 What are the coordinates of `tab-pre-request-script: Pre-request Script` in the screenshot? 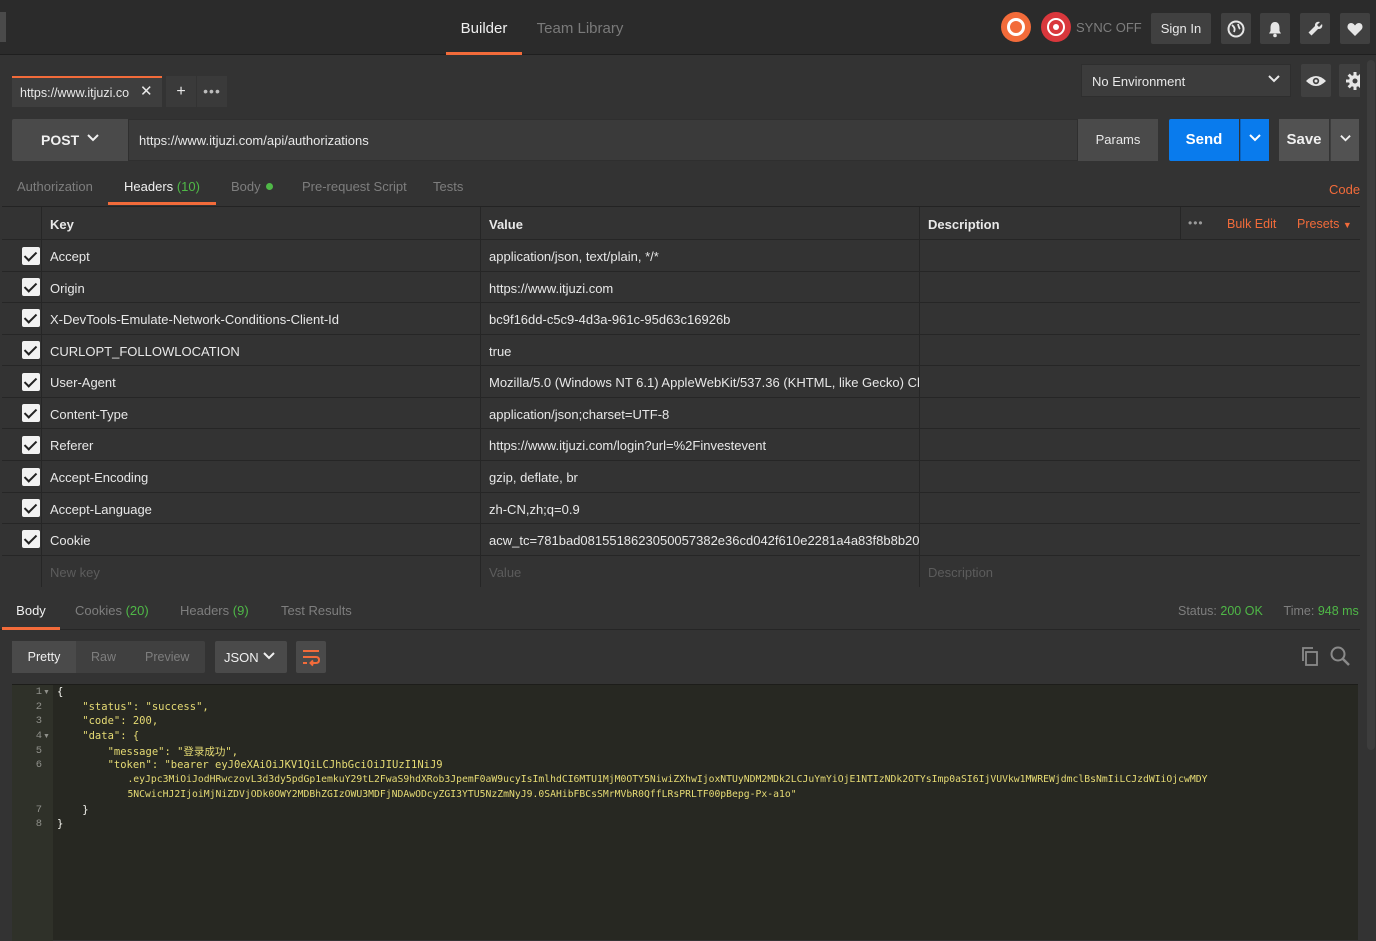 It's located at (354, 188).